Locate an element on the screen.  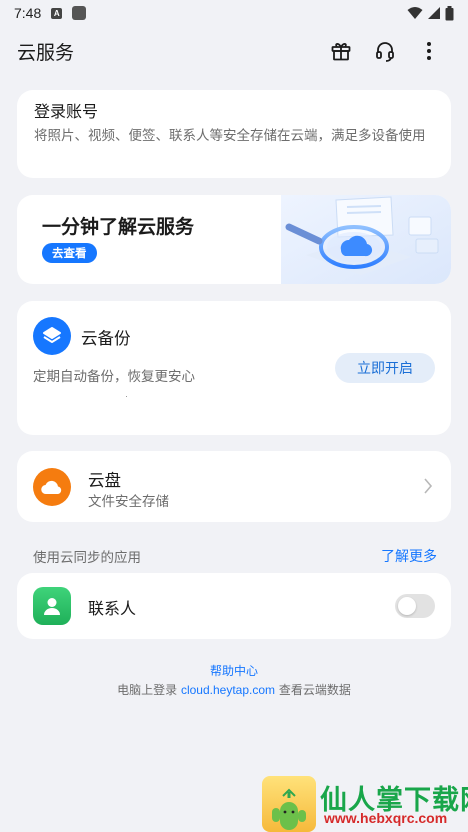
app-bar: 云服务 is located at coordinates (234, 51).